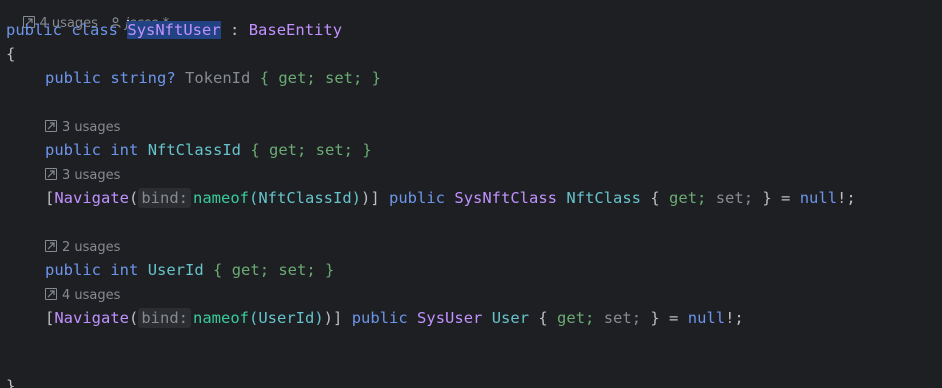  I want to click on colon: :, so click(235, 30).